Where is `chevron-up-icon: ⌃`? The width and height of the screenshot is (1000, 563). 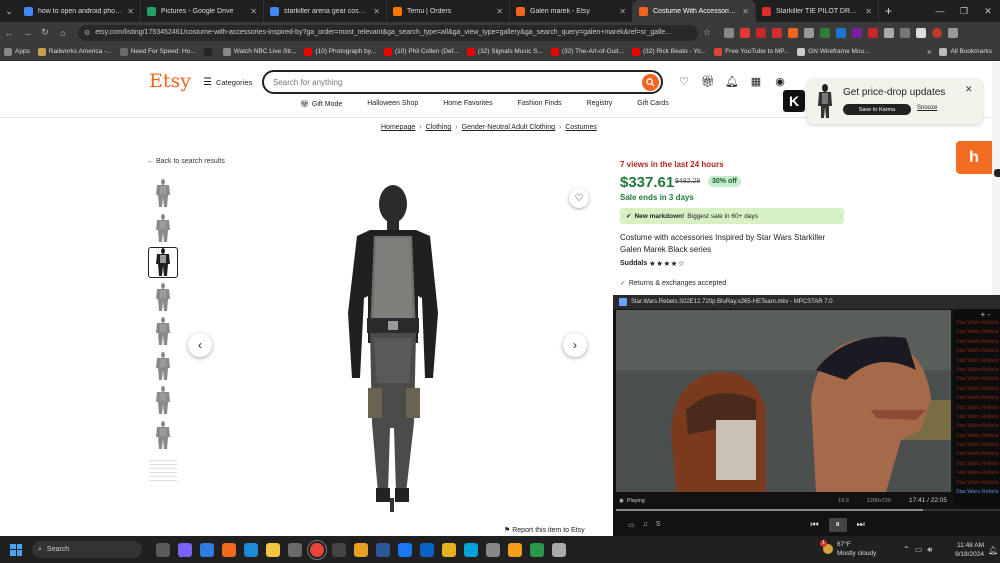
chevron-up-icon: ⌃ is located at coordinates (906, 550).